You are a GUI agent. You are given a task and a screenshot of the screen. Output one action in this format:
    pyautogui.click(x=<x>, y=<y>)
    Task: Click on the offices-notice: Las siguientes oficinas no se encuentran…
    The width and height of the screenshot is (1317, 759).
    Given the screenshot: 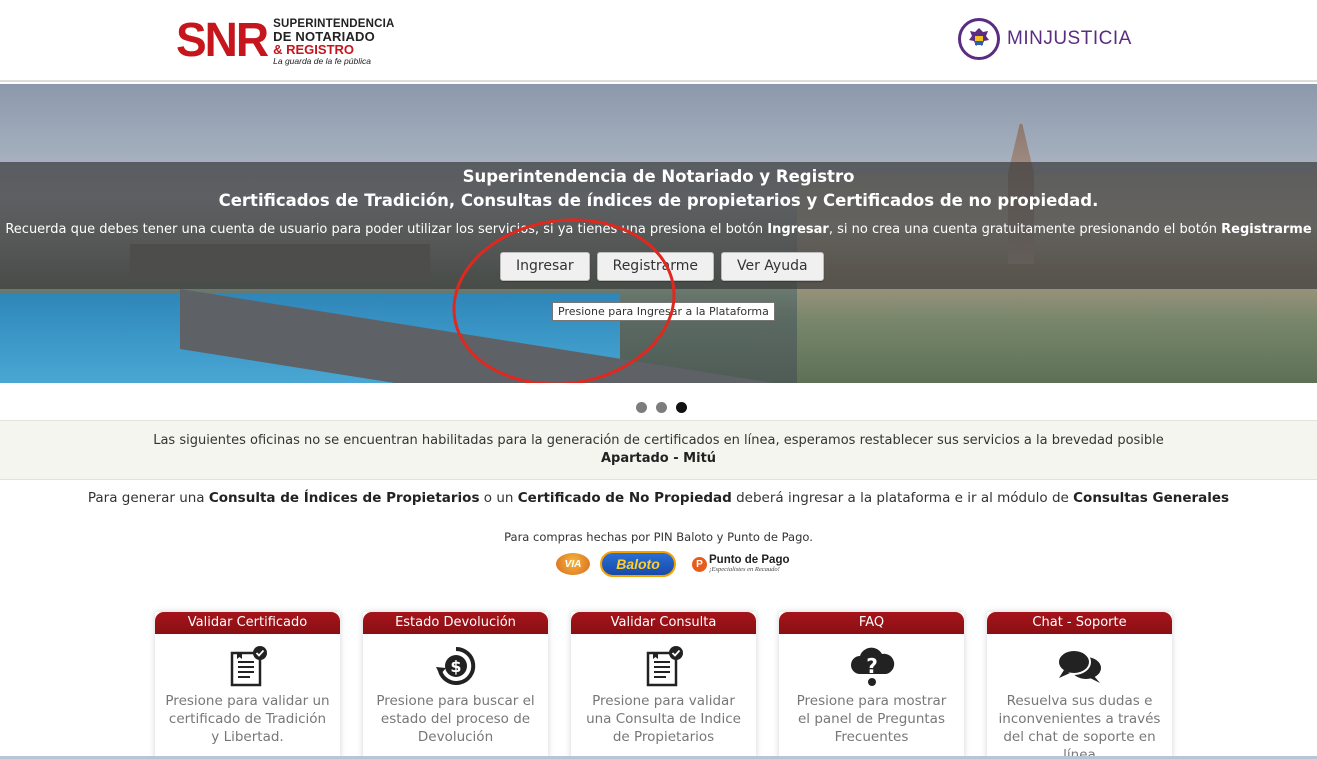 What is the action you would take?
    pyautogui.click(x=658, y=450)
    